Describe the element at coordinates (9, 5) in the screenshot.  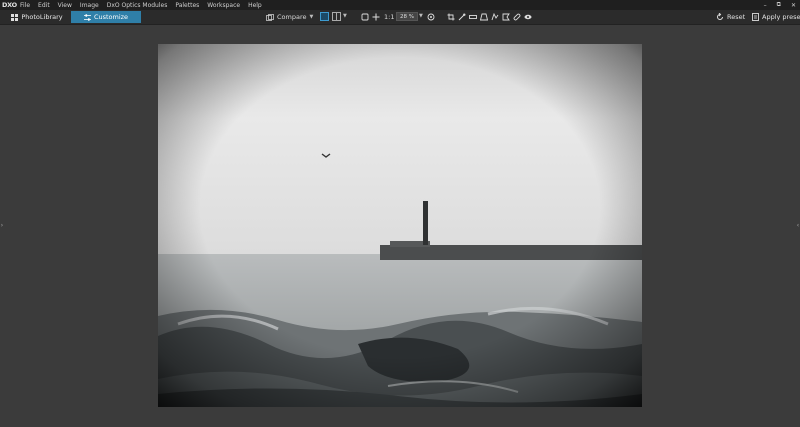
I see `app-logo: DXO` at that location.